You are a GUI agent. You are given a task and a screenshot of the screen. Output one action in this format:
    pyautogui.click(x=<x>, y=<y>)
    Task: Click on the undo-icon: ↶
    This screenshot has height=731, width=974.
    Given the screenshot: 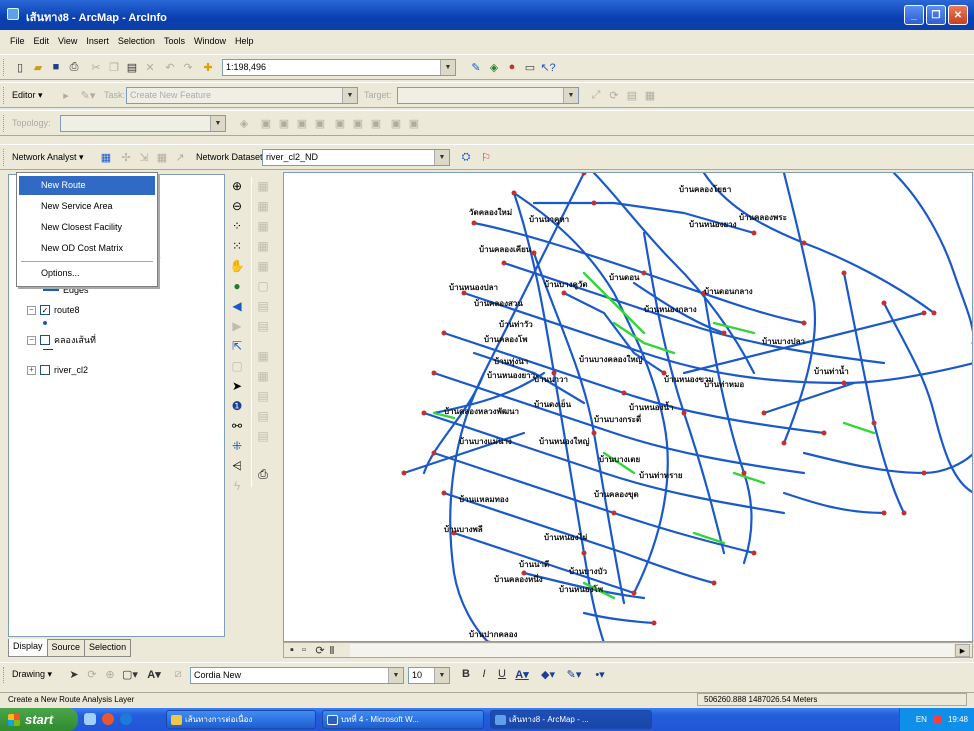 What is the action you would take?
    pyautogui.click(x=170, y=67)
    